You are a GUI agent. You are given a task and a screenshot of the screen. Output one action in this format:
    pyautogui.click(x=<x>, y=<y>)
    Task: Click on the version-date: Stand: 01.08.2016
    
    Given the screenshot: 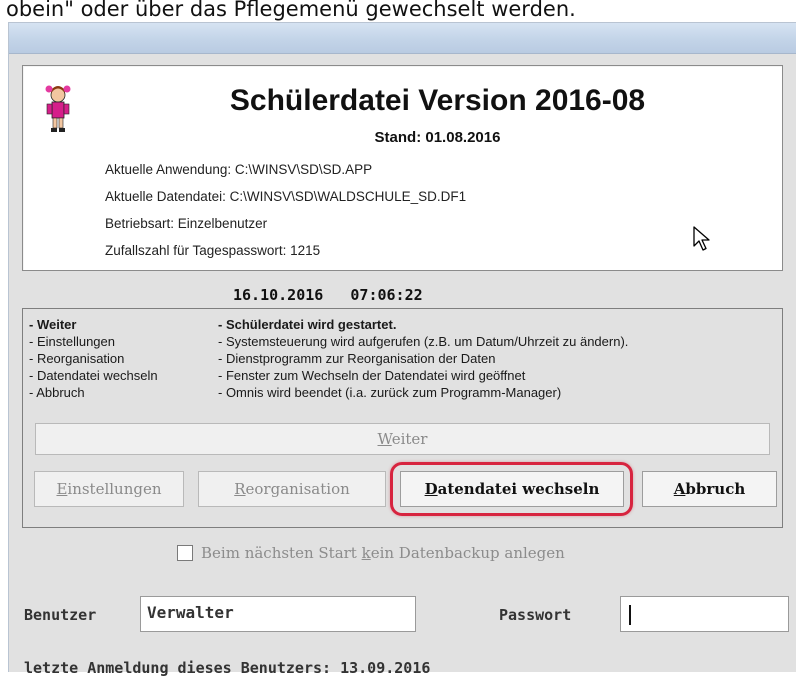 What is the action you would take?
    pyautogui.click(x=437, y=137)
    